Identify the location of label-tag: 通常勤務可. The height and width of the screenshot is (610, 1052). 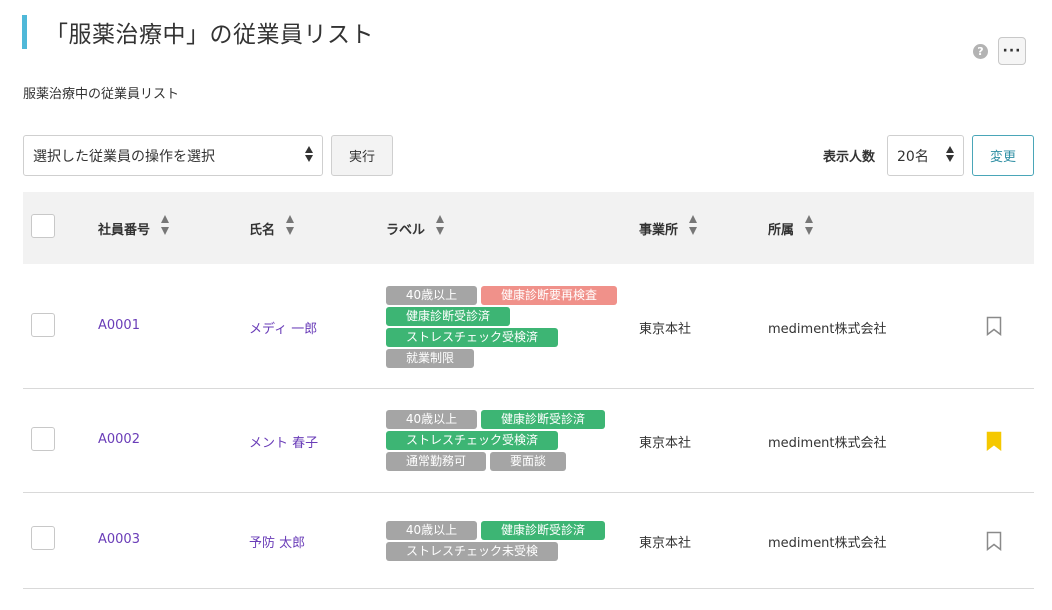
(436, 461).